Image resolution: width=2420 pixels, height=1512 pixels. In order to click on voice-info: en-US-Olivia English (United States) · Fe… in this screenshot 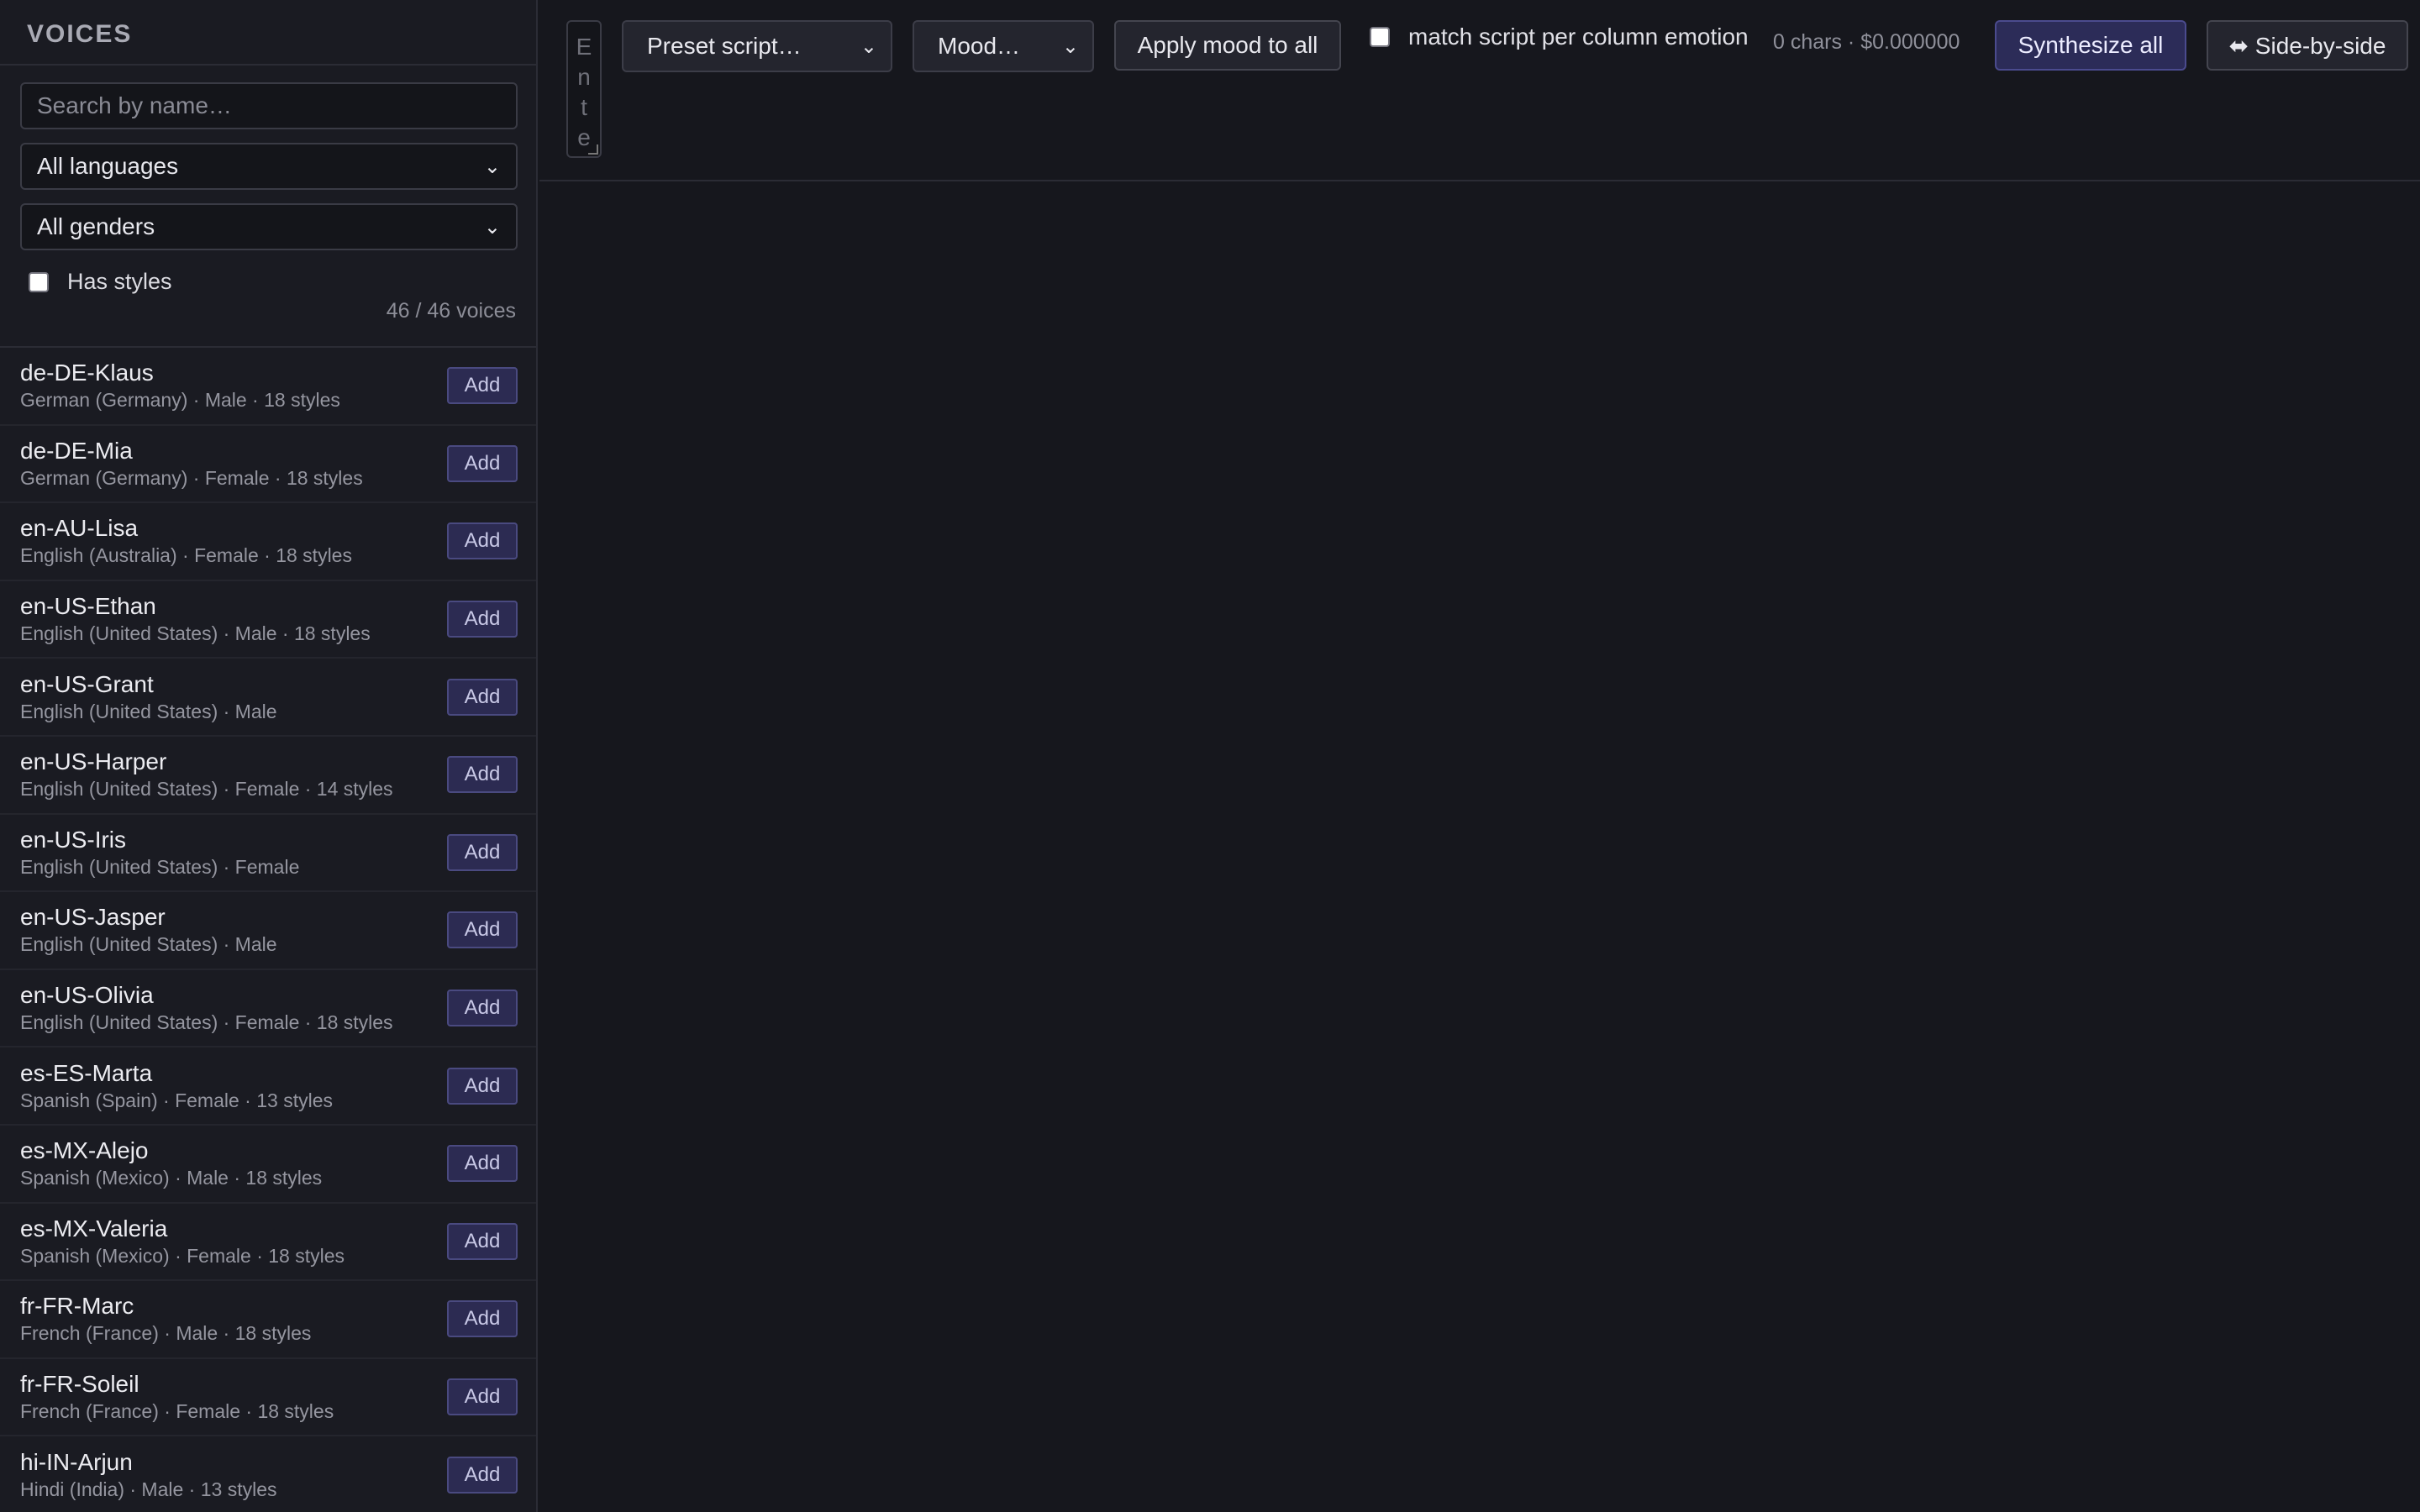, I will do `click(206, 1008)`.